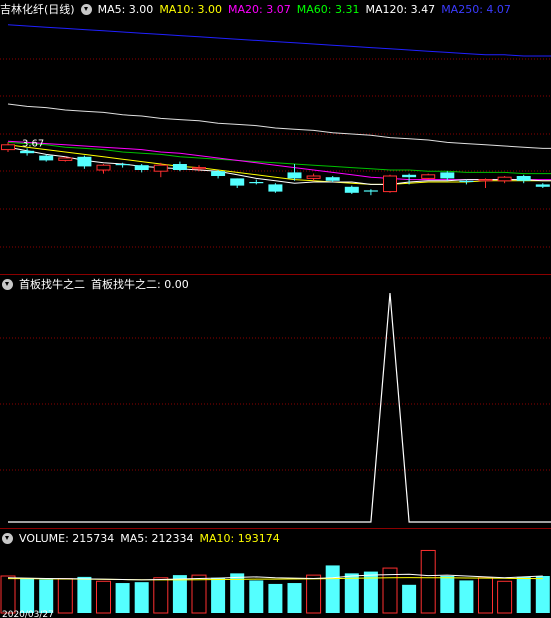 The image size is (551, 618). I want to click on date-label: 2020/03/27, so click(28, 614).